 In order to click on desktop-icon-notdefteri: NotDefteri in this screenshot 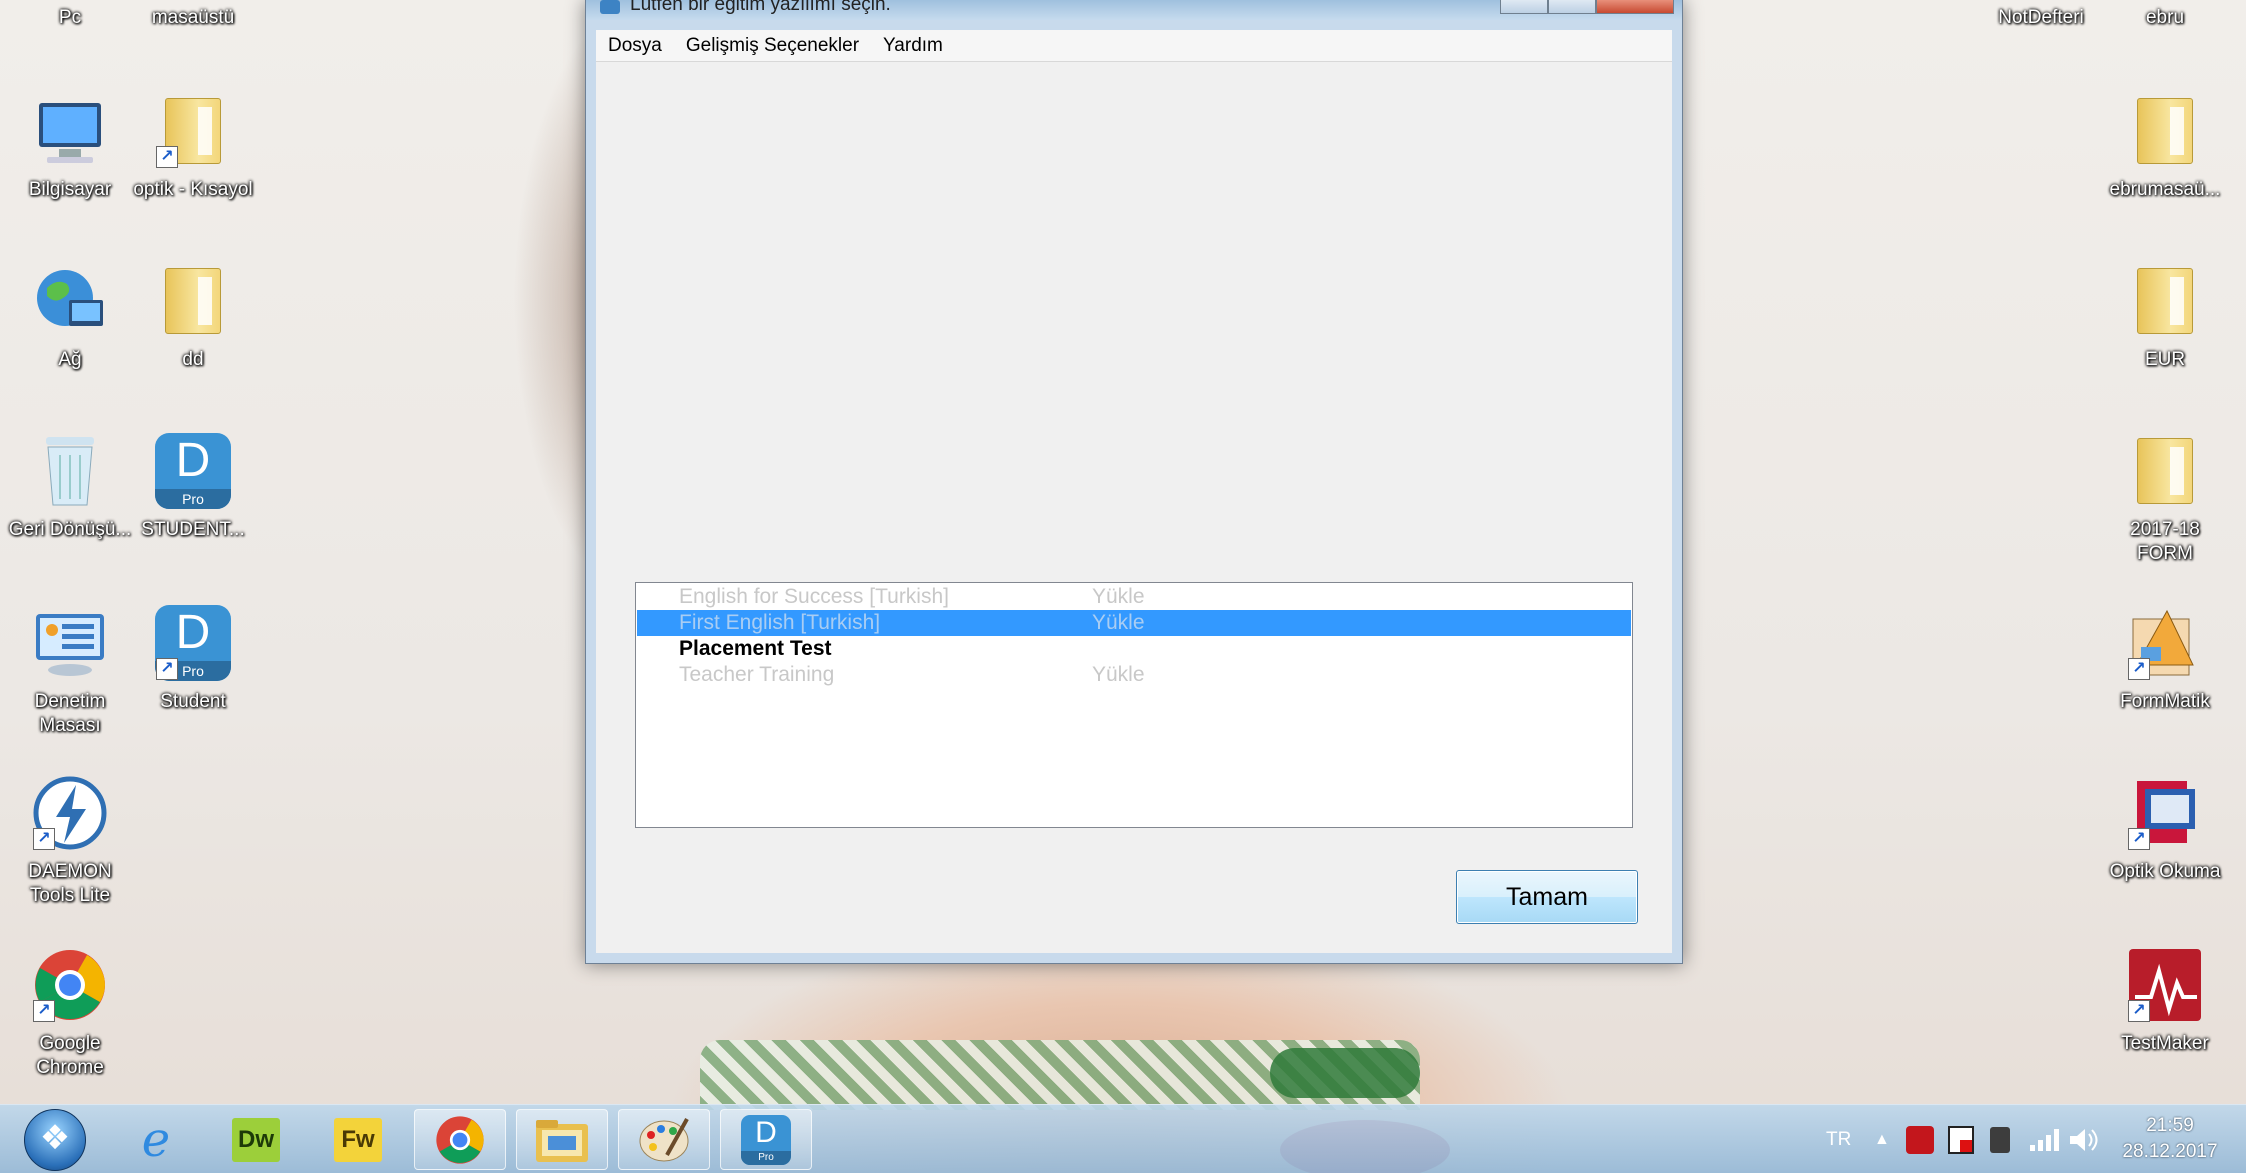, I will do `click(2041, 15)`.